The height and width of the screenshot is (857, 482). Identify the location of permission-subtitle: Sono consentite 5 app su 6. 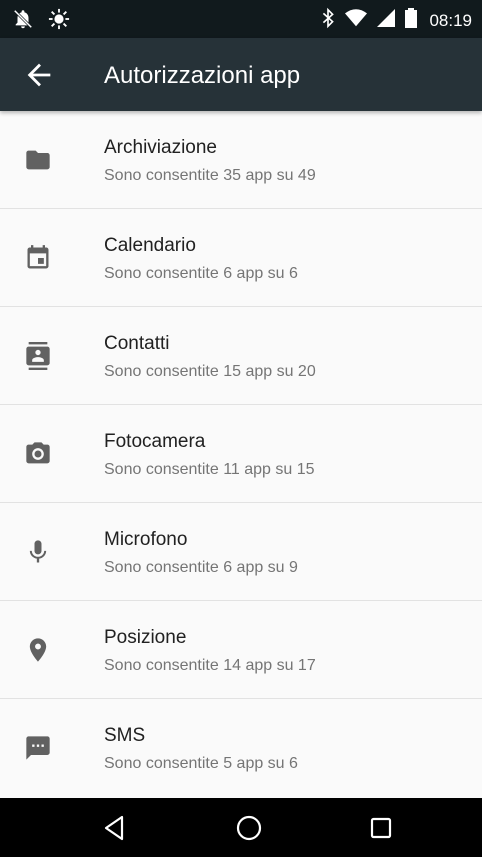
(201, 763).